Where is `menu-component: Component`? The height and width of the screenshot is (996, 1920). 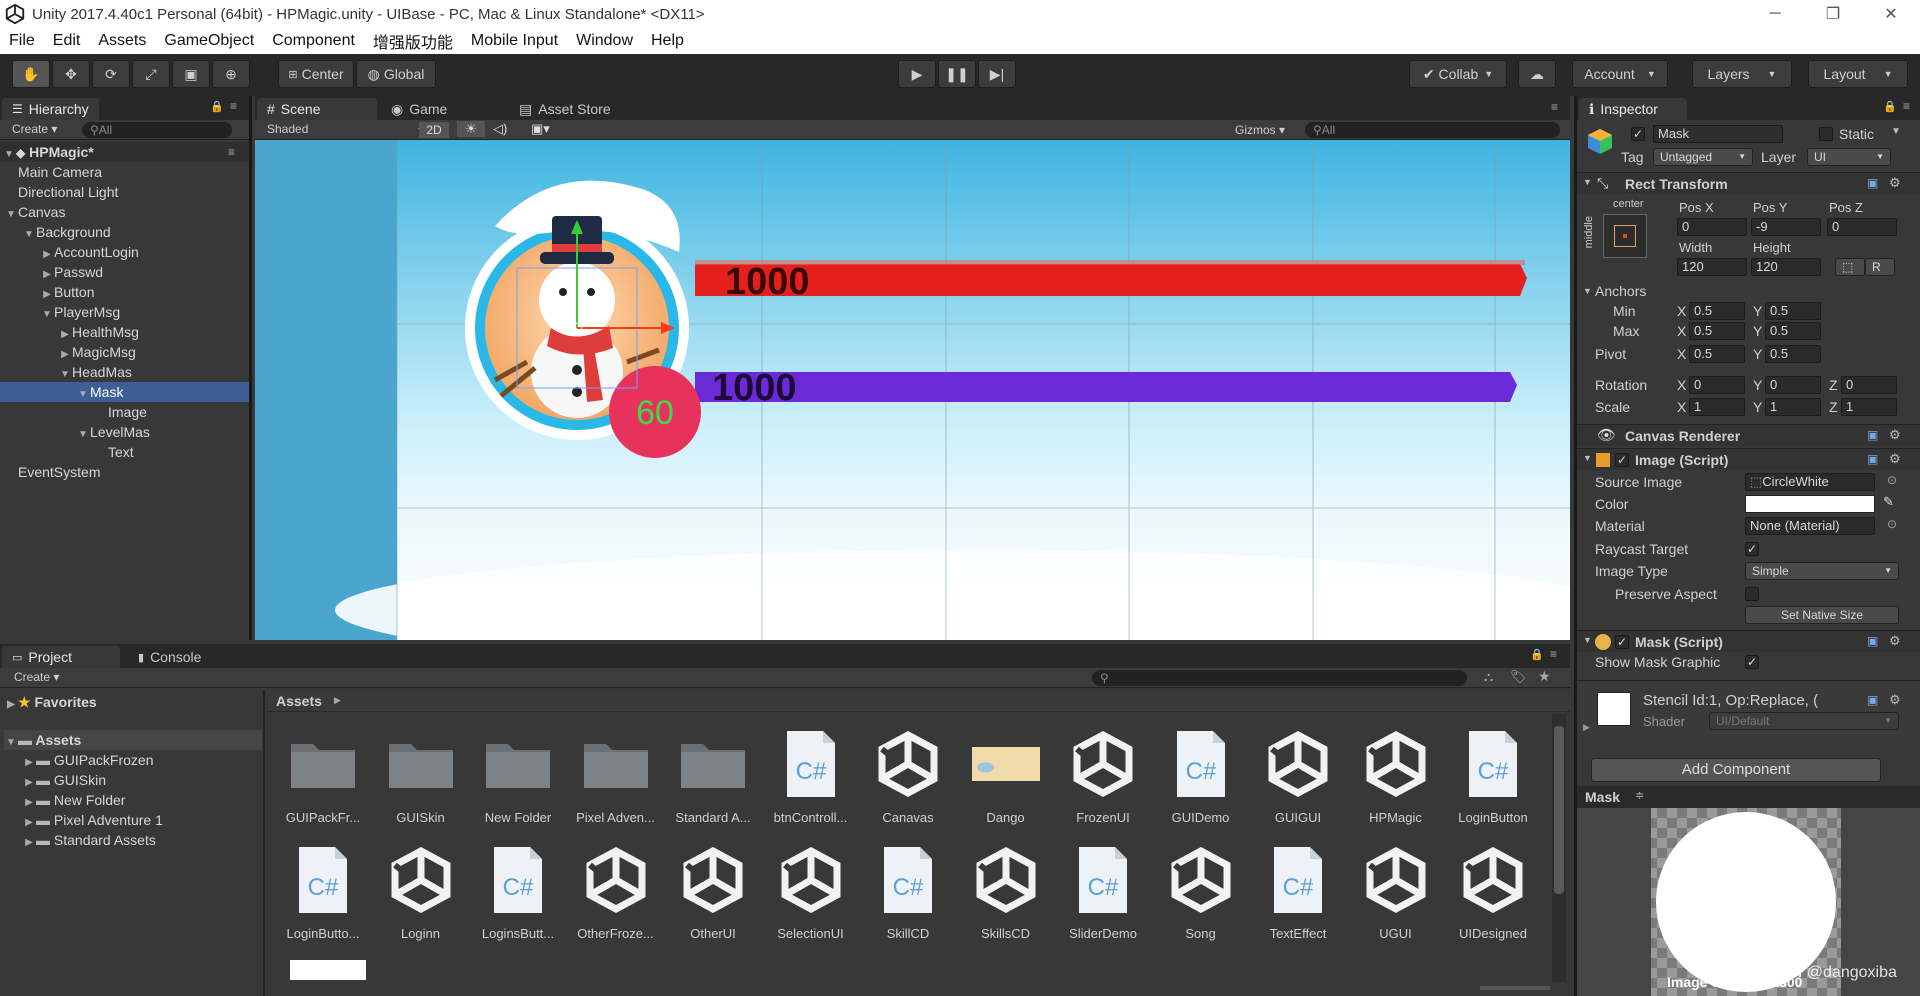 menu-component: Component is located at coordinates (313, 41).